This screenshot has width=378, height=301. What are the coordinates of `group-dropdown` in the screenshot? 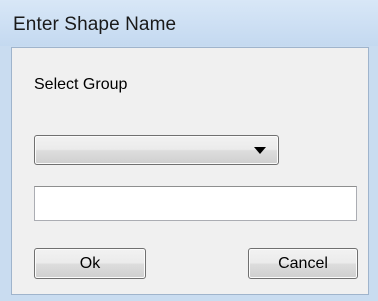 It's located at (156, 150).